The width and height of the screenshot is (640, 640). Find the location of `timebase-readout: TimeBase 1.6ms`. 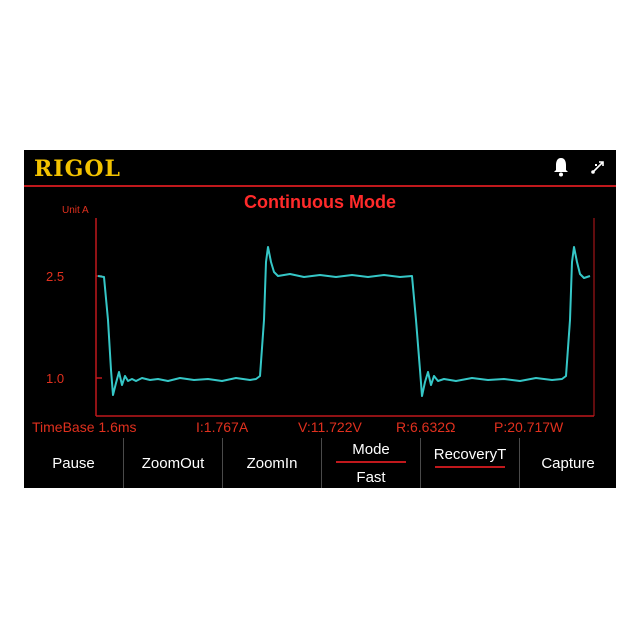

timebase-readout: TimeBase 1.6ms is located at coordinates (84, 427).